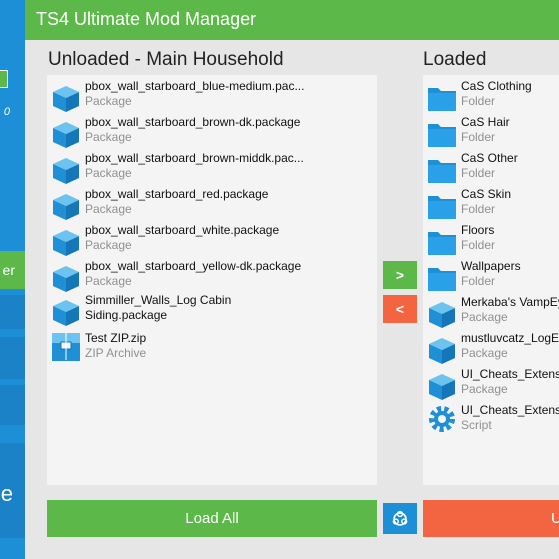 This screenshot has width=559, height=559. I want to click on list-item: UI_Cheats_Extensio Script, so click(491, 421).